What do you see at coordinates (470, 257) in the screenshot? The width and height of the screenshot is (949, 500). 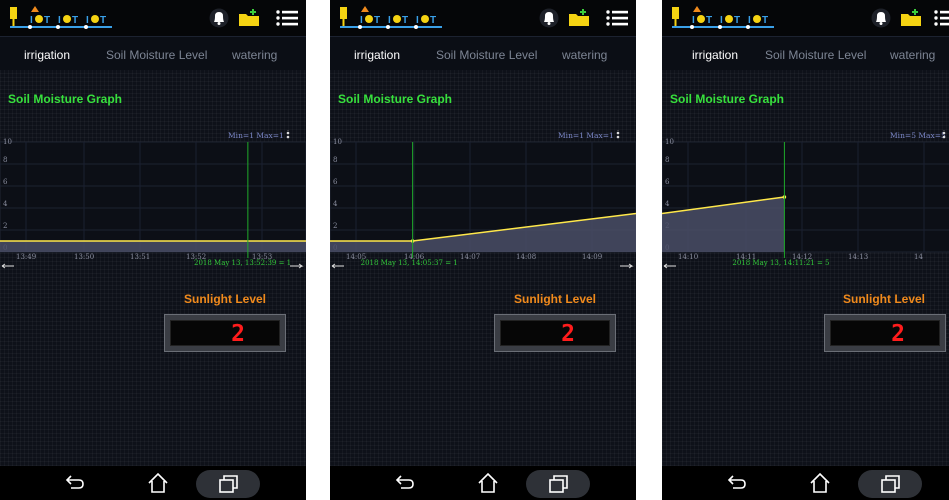 I see `x-tick-label: 14:07` at bounding box center [470, 257].